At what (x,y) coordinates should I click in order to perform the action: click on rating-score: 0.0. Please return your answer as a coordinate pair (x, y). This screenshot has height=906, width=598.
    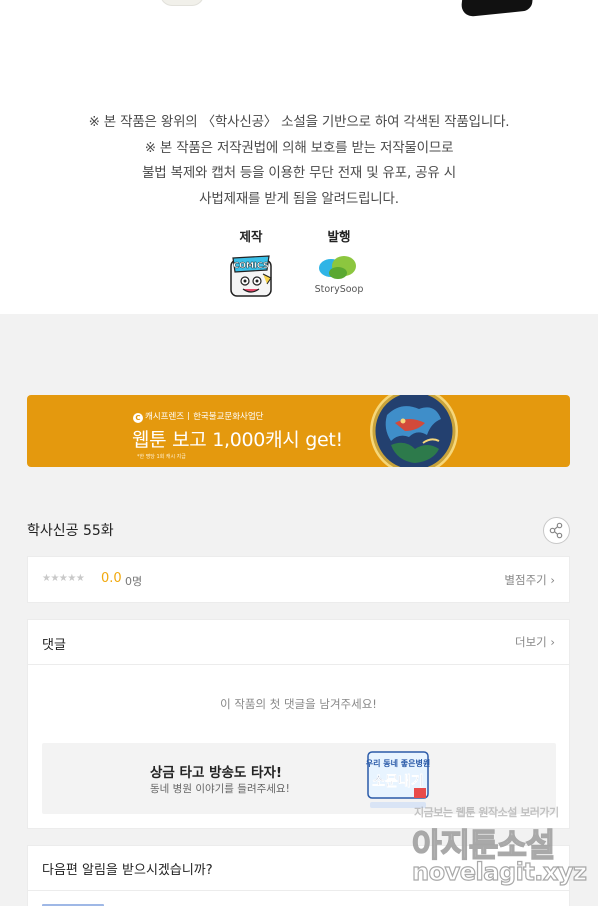
    Looking at the image, I should click on (111, 578).